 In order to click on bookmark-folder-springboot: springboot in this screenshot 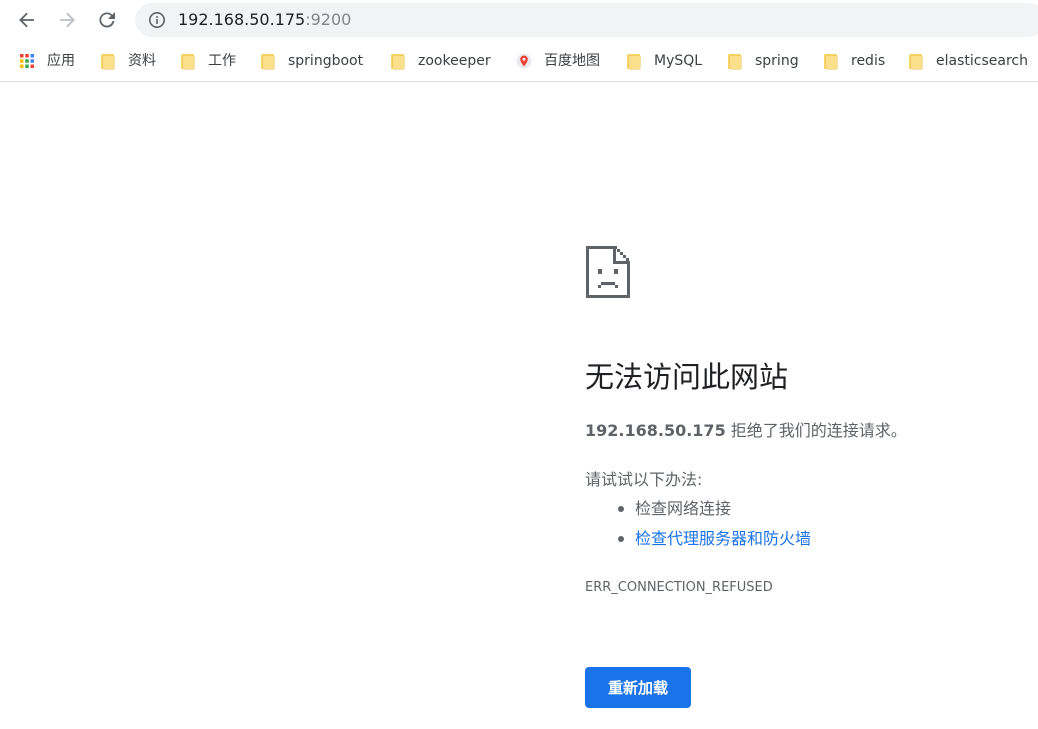, I will do `click(311, 61)`.